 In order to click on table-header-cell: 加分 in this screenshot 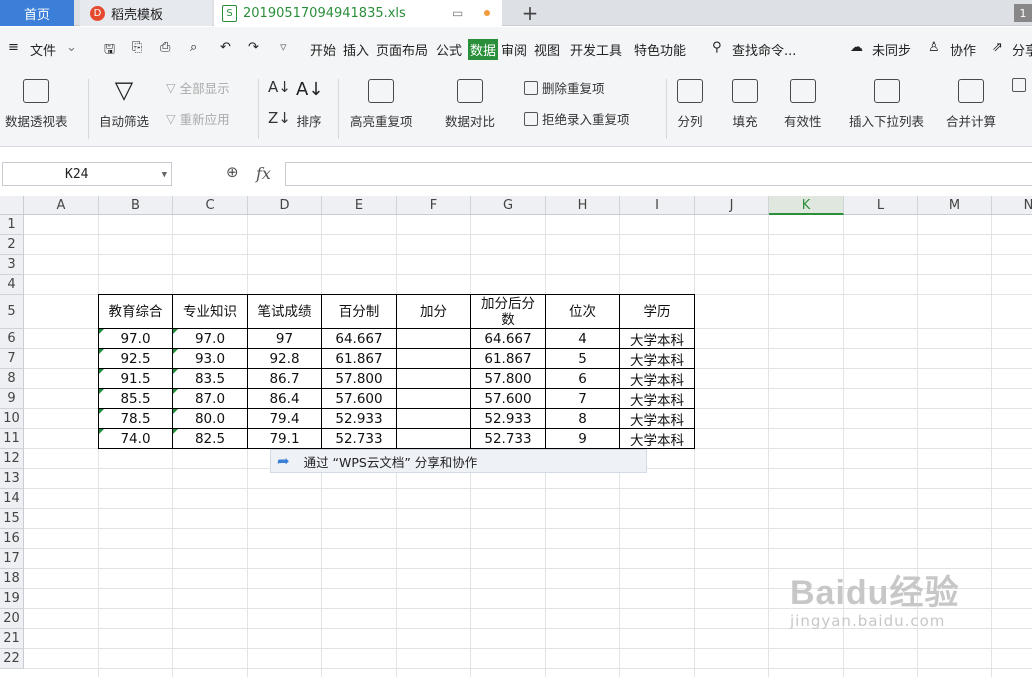, I will do `click(433, 311)`.